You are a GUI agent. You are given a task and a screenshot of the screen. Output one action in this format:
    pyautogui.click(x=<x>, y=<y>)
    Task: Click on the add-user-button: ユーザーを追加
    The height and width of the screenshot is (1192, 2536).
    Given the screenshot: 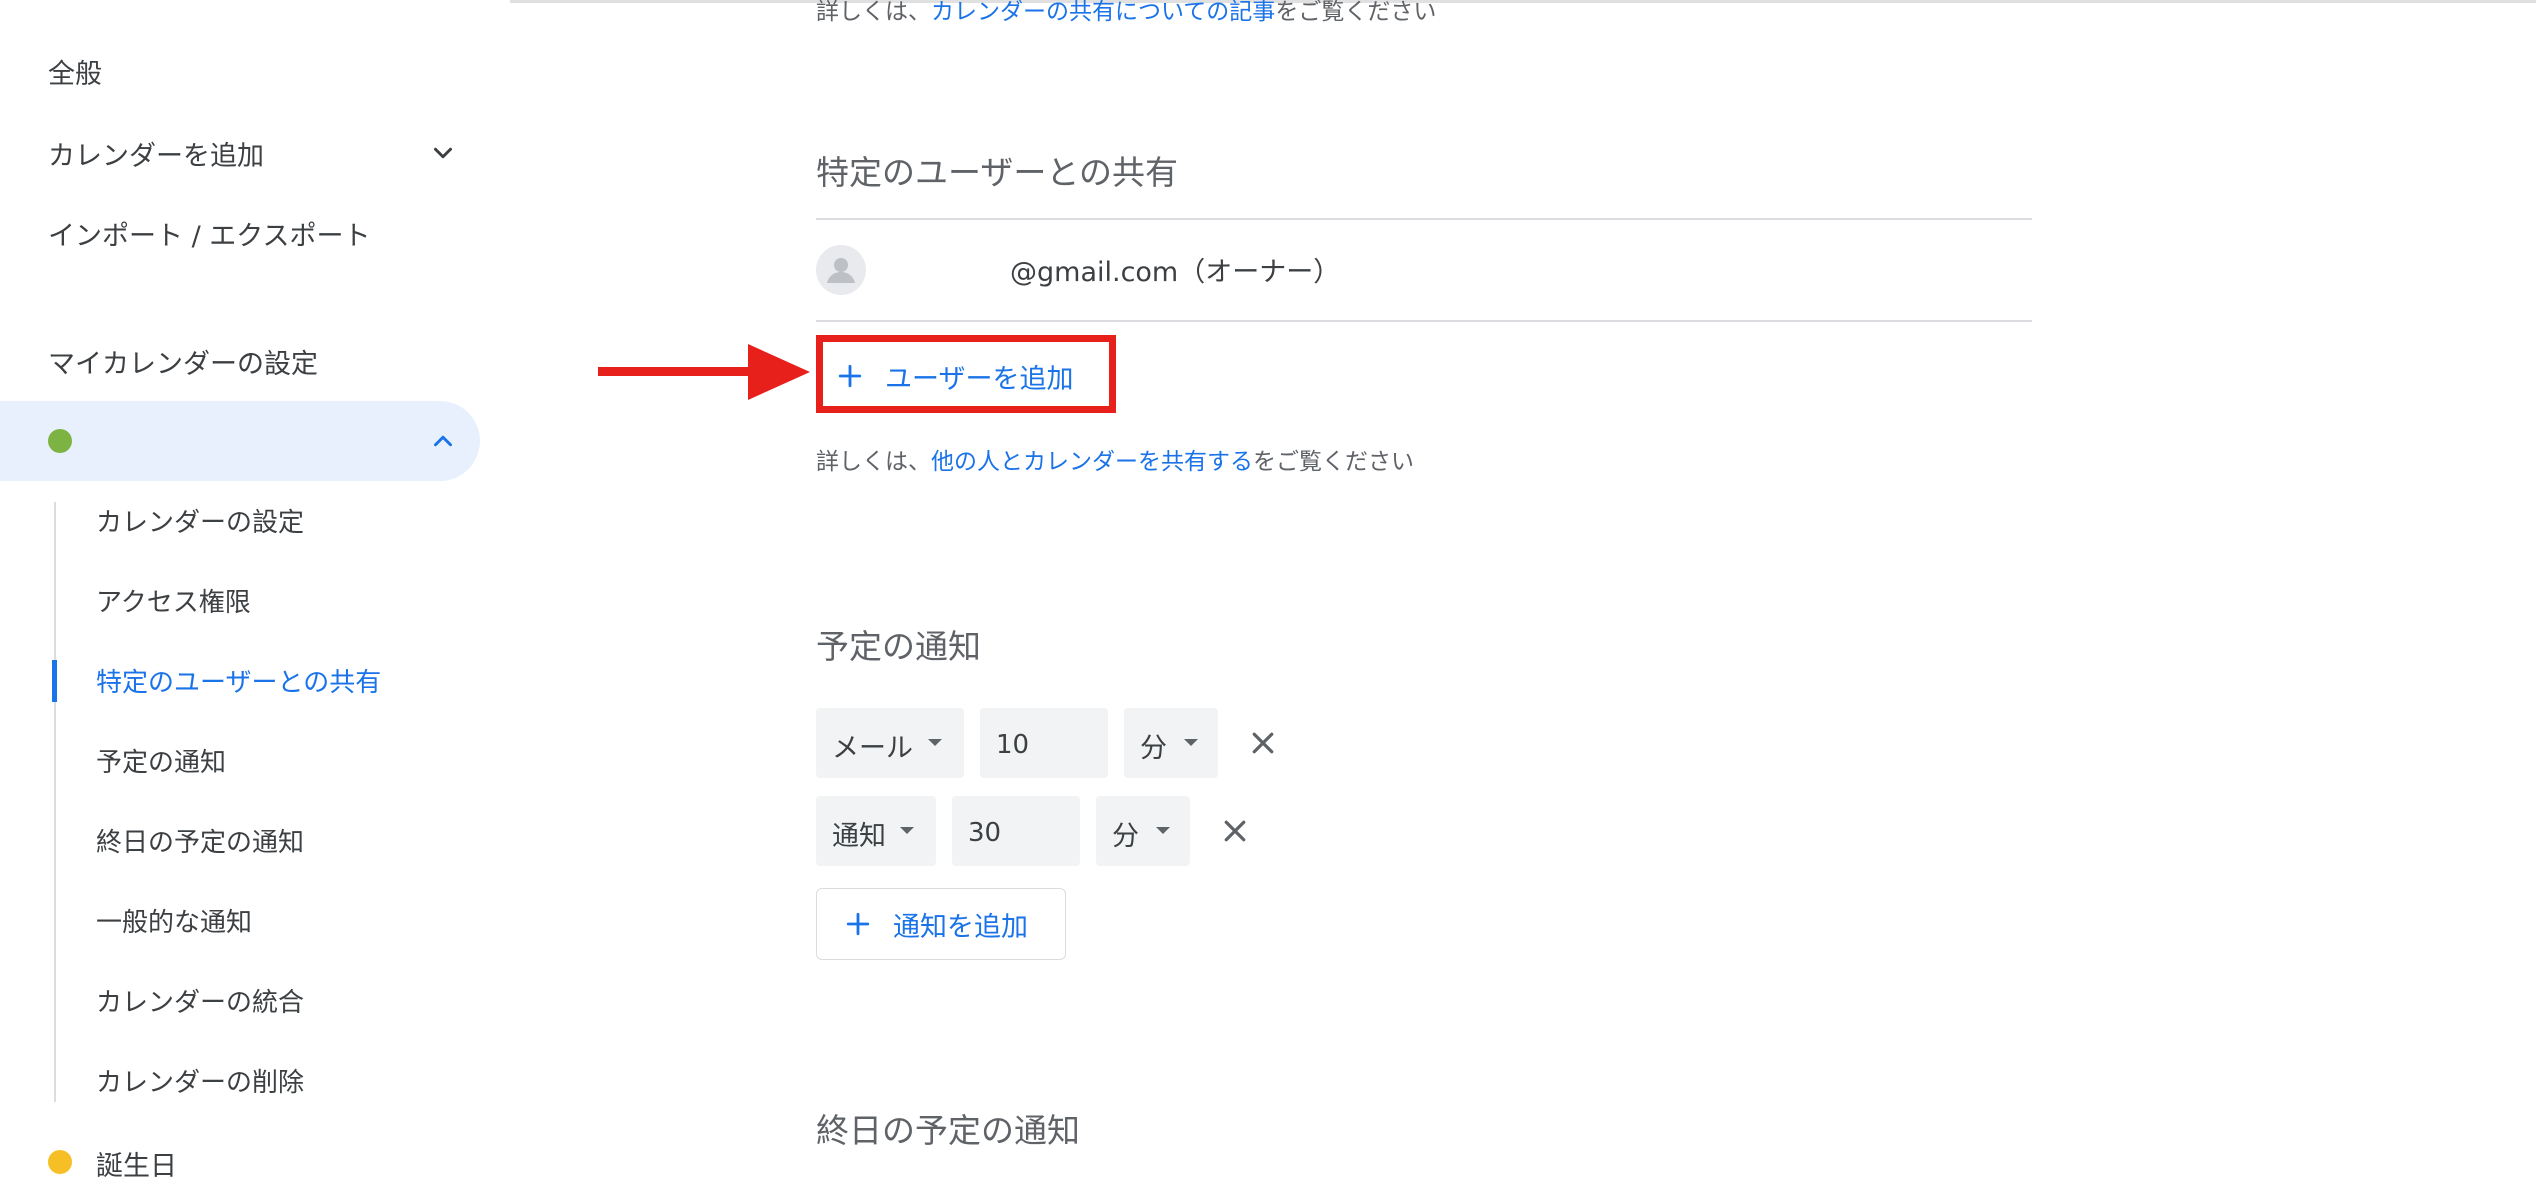 What is the action you would take?
    pyautogui.click(x=955, y=376)
    